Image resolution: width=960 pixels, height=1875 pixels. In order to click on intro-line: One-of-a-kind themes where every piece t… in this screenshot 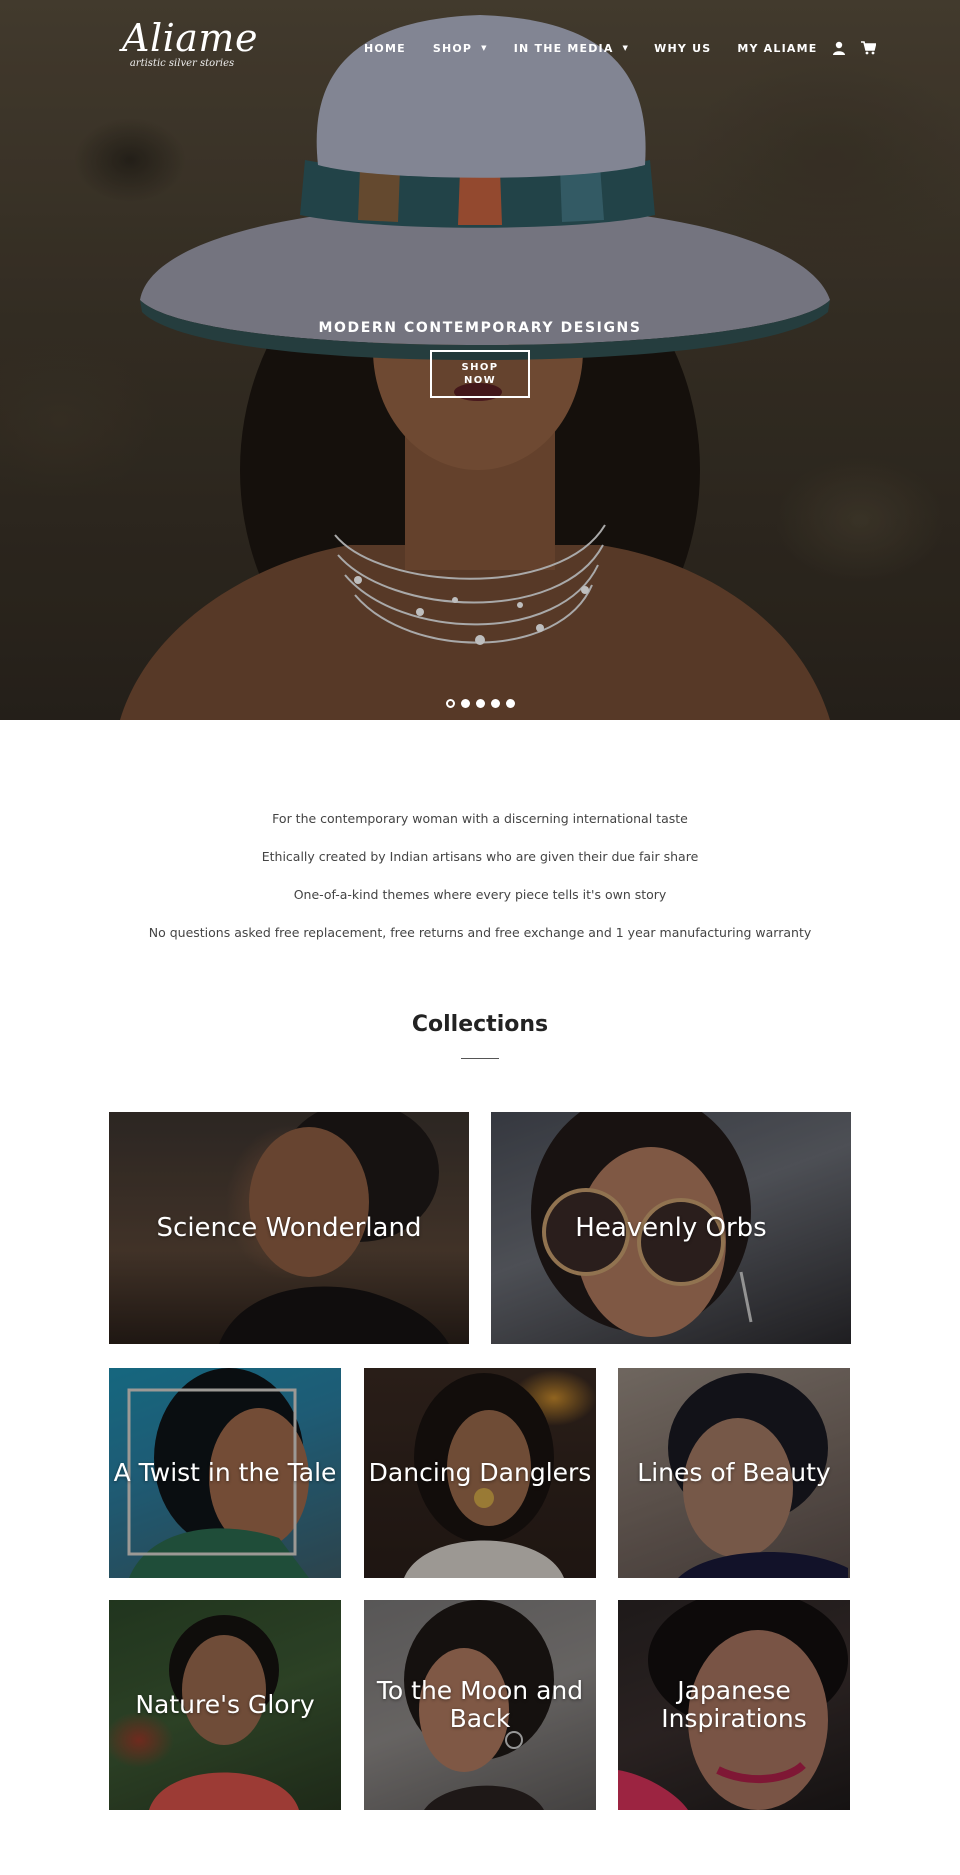, I will do `click(480, 894)`.